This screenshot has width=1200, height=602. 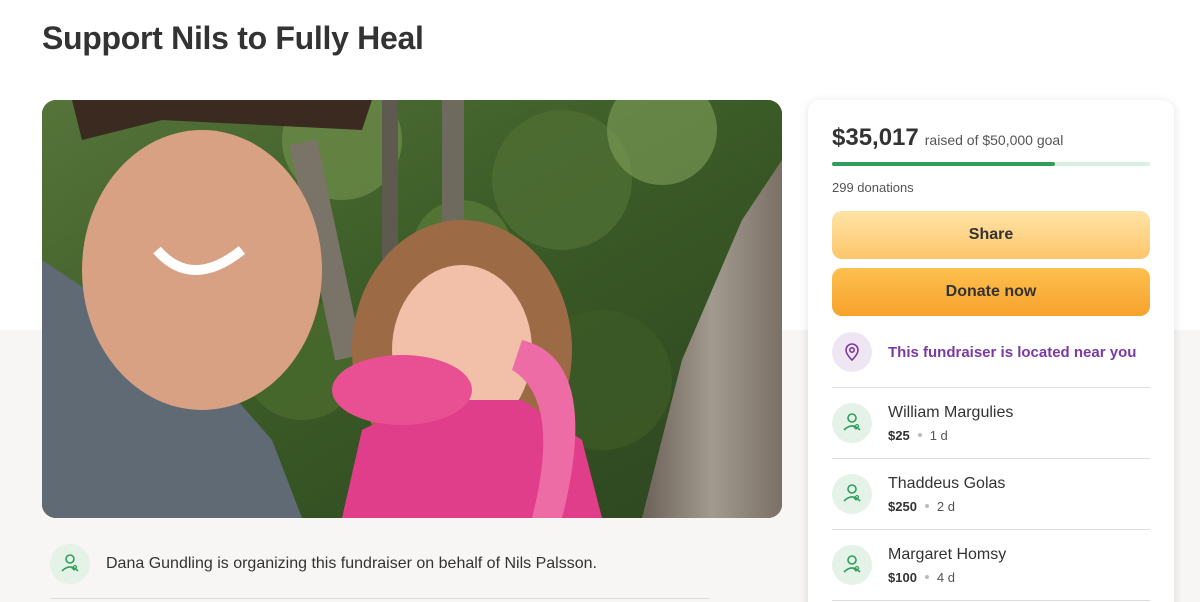 What do you see at coordinates (875, 137) in the screenshot?
I see `amount-raised: $35,017` at bounding box center [875, 137].